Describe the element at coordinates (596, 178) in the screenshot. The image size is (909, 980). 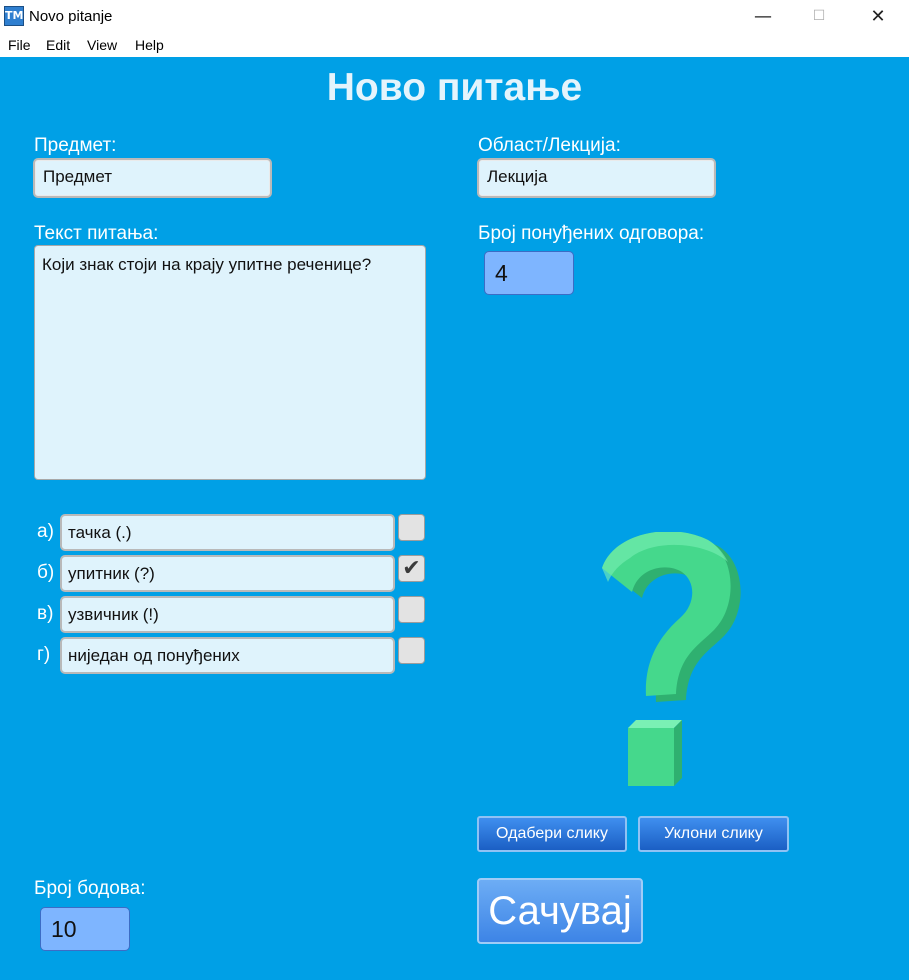
I see `area-input: Лекција` at that location.